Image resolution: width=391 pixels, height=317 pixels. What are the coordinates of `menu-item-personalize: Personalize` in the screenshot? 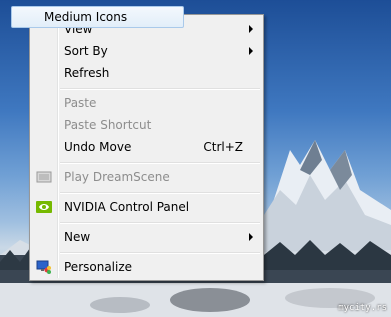 It's located at (146, 267).